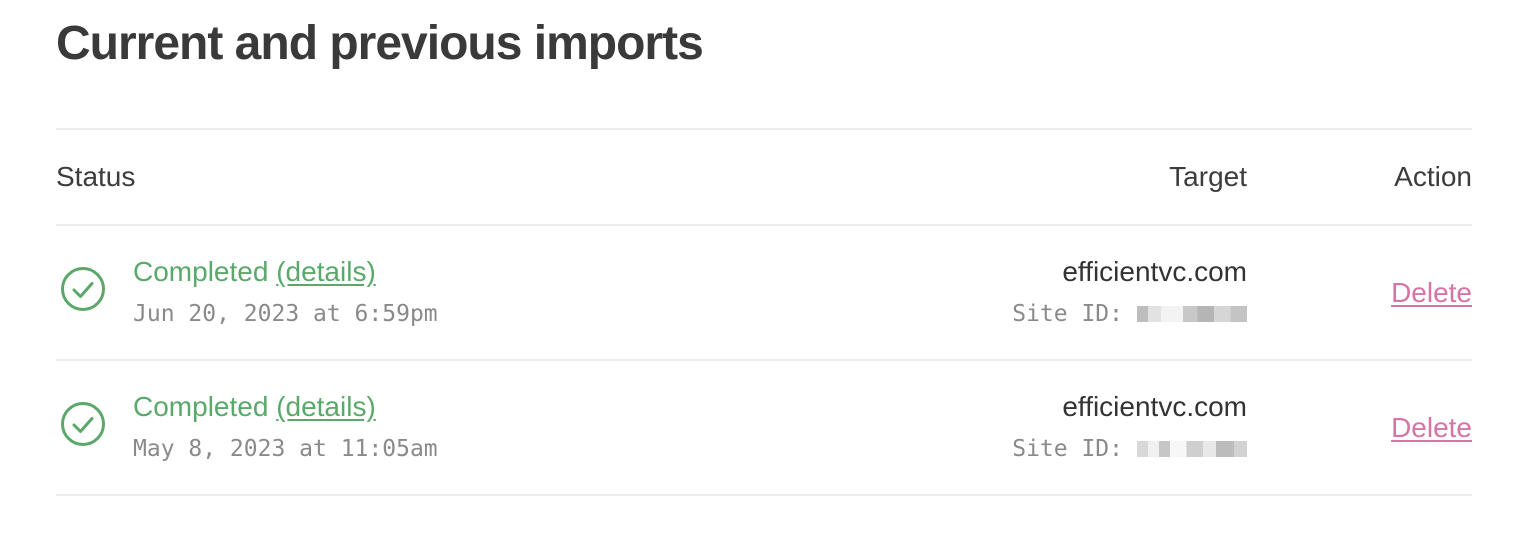 Image resolution: width=1534 pixels, height=546 pixels. Describe the element at coordinates (96, 176) in the screenshot. I see `column-header-status: Status` at that location.